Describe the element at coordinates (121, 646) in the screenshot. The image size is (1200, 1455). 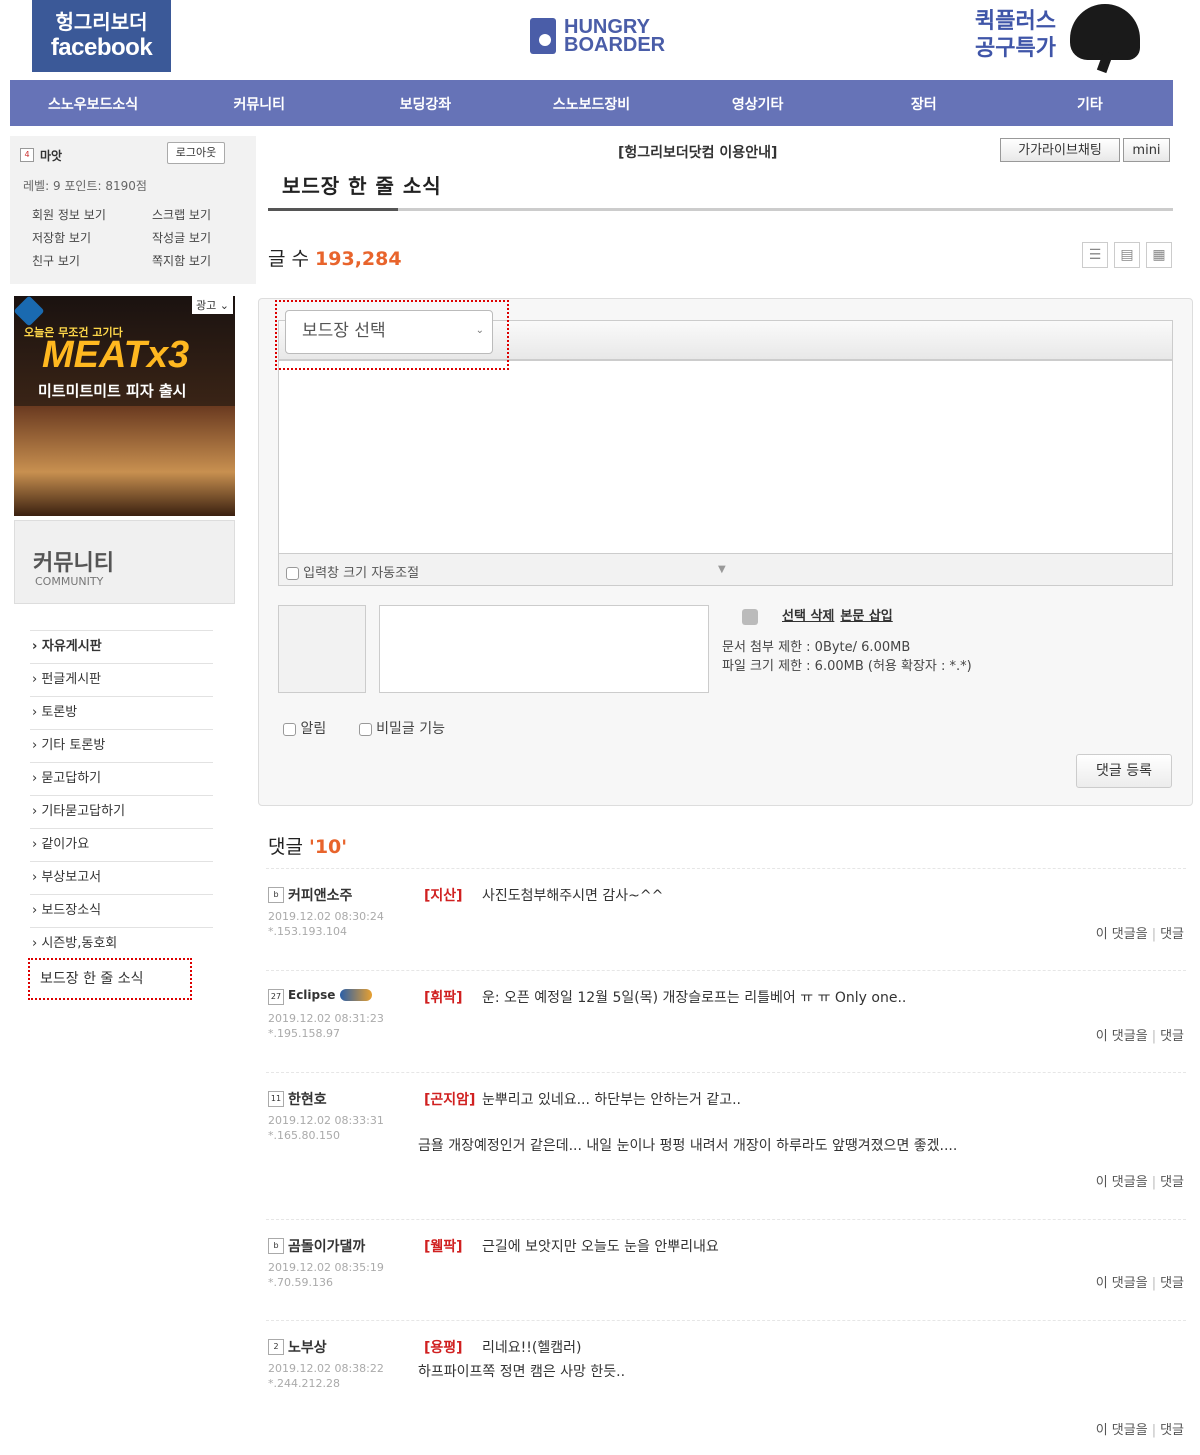
I see `menu-item: › 자유게시판` at that location.